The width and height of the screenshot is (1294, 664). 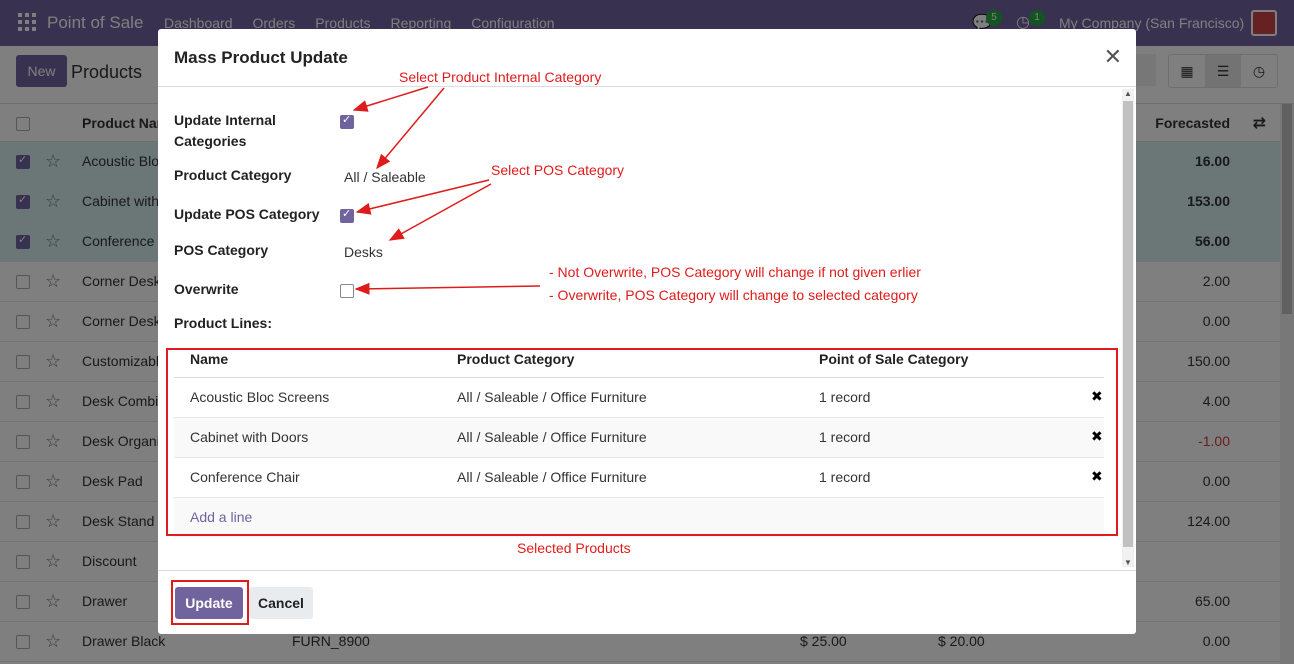 I want to click on annotation-selected-products: Selected Products, so click(x=574, y=548).